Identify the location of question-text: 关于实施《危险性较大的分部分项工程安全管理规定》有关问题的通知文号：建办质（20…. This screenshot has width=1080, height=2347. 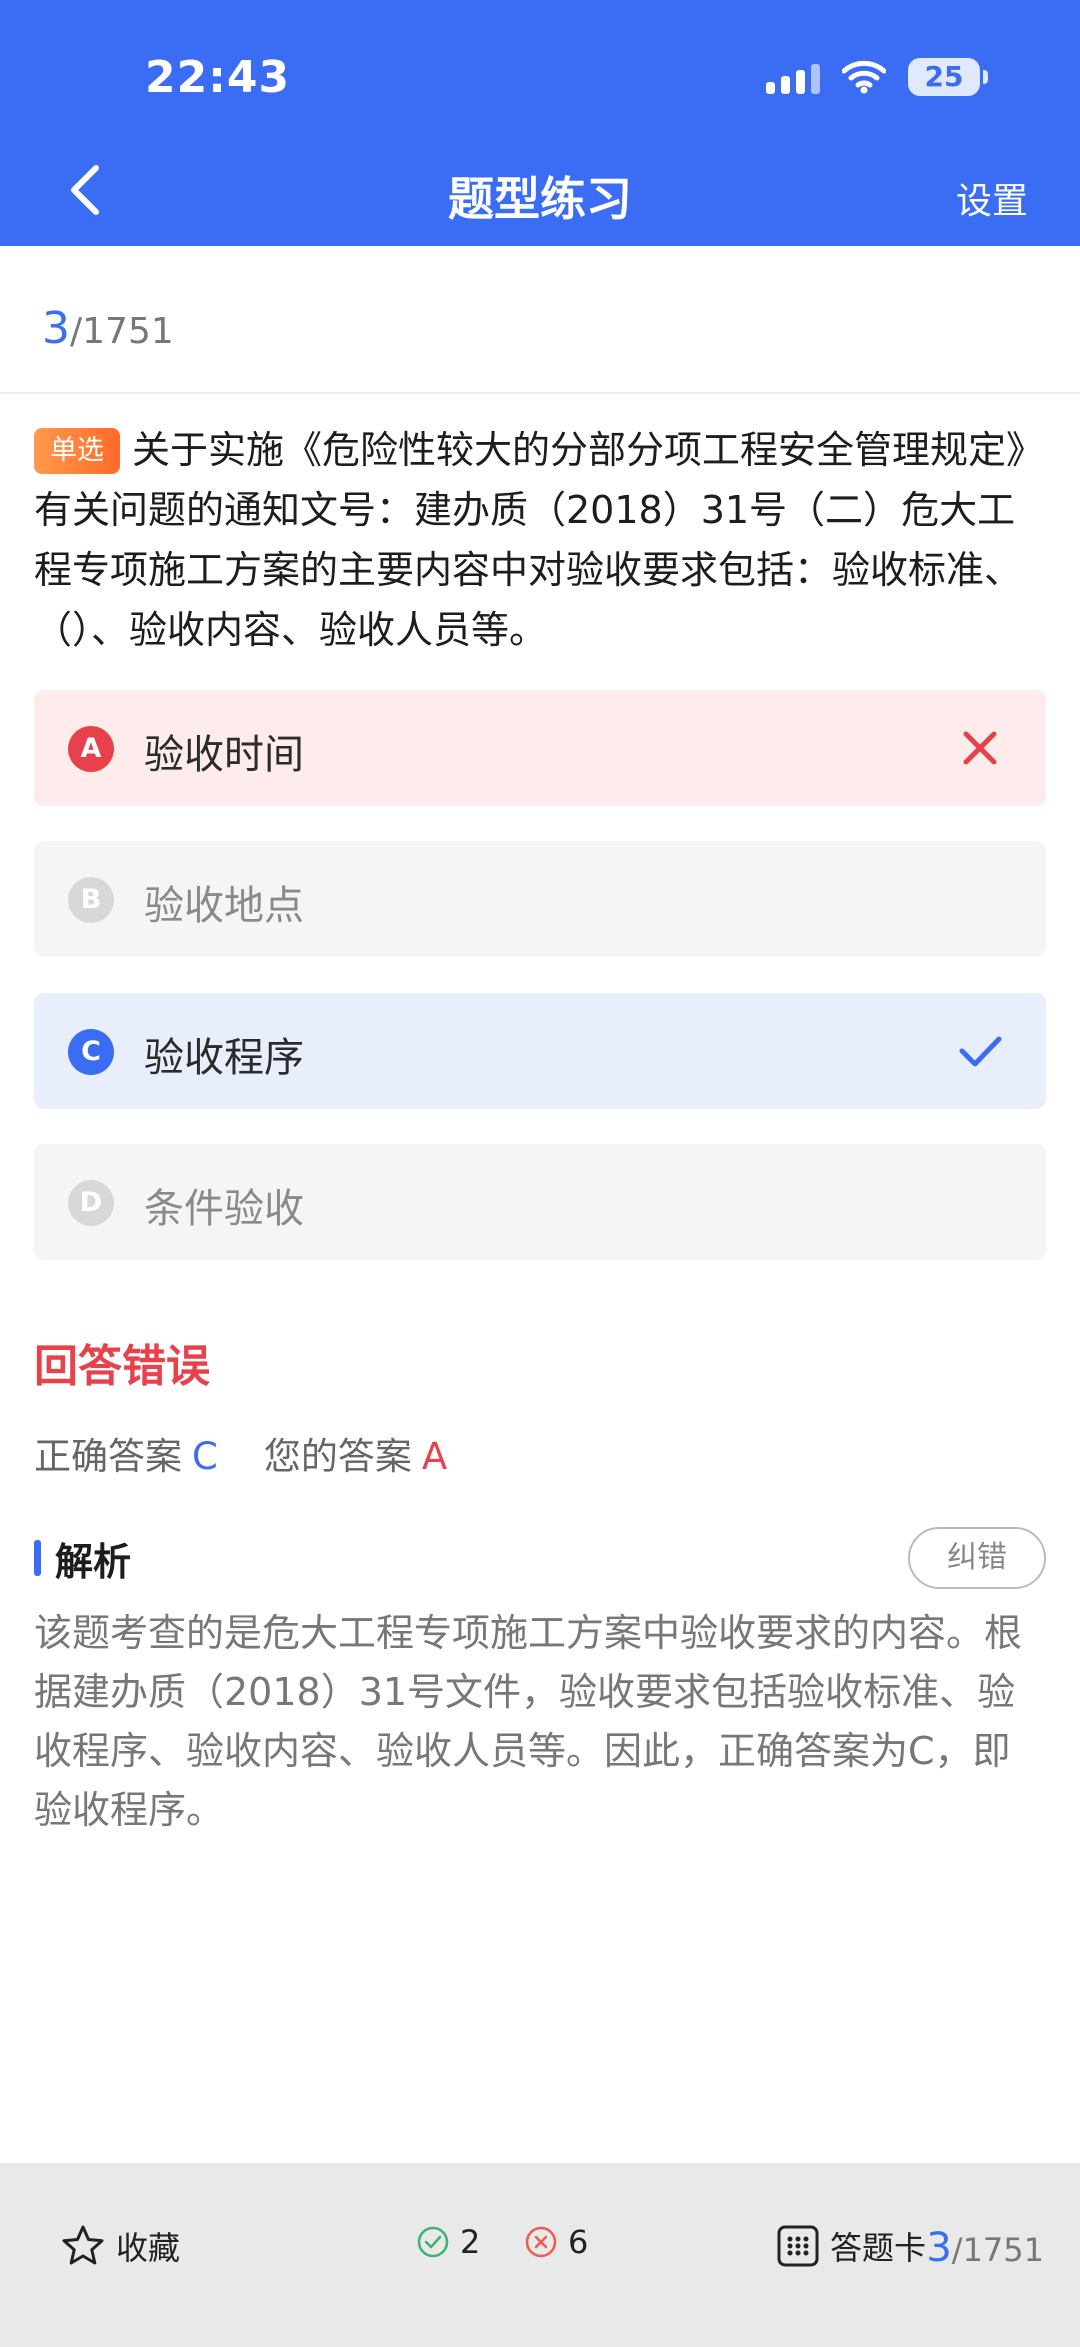
(539, 540).